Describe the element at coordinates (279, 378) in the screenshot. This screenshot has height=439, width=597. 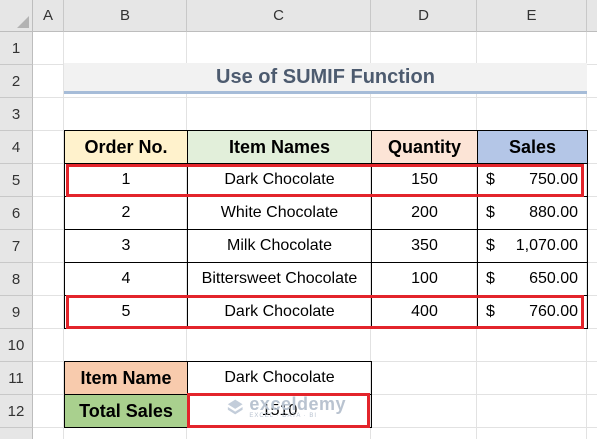
I see `criteria-item-name: Dark Chocolate` at that location.